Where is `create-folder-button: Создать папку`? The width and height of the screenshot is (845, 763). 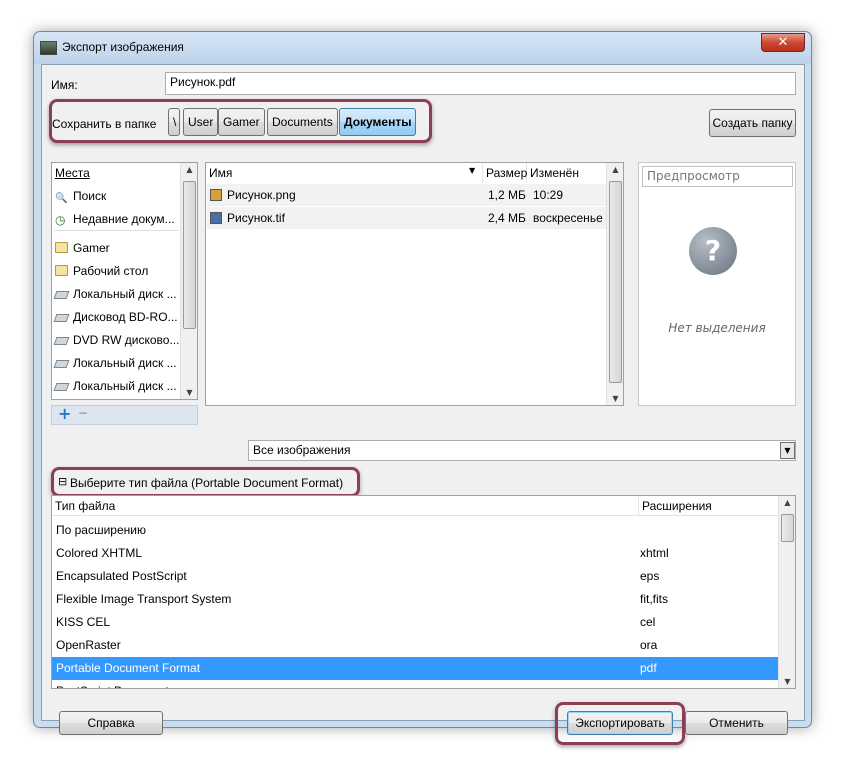 create-folder-button: Создать папку is located at coordinates (752, 123).